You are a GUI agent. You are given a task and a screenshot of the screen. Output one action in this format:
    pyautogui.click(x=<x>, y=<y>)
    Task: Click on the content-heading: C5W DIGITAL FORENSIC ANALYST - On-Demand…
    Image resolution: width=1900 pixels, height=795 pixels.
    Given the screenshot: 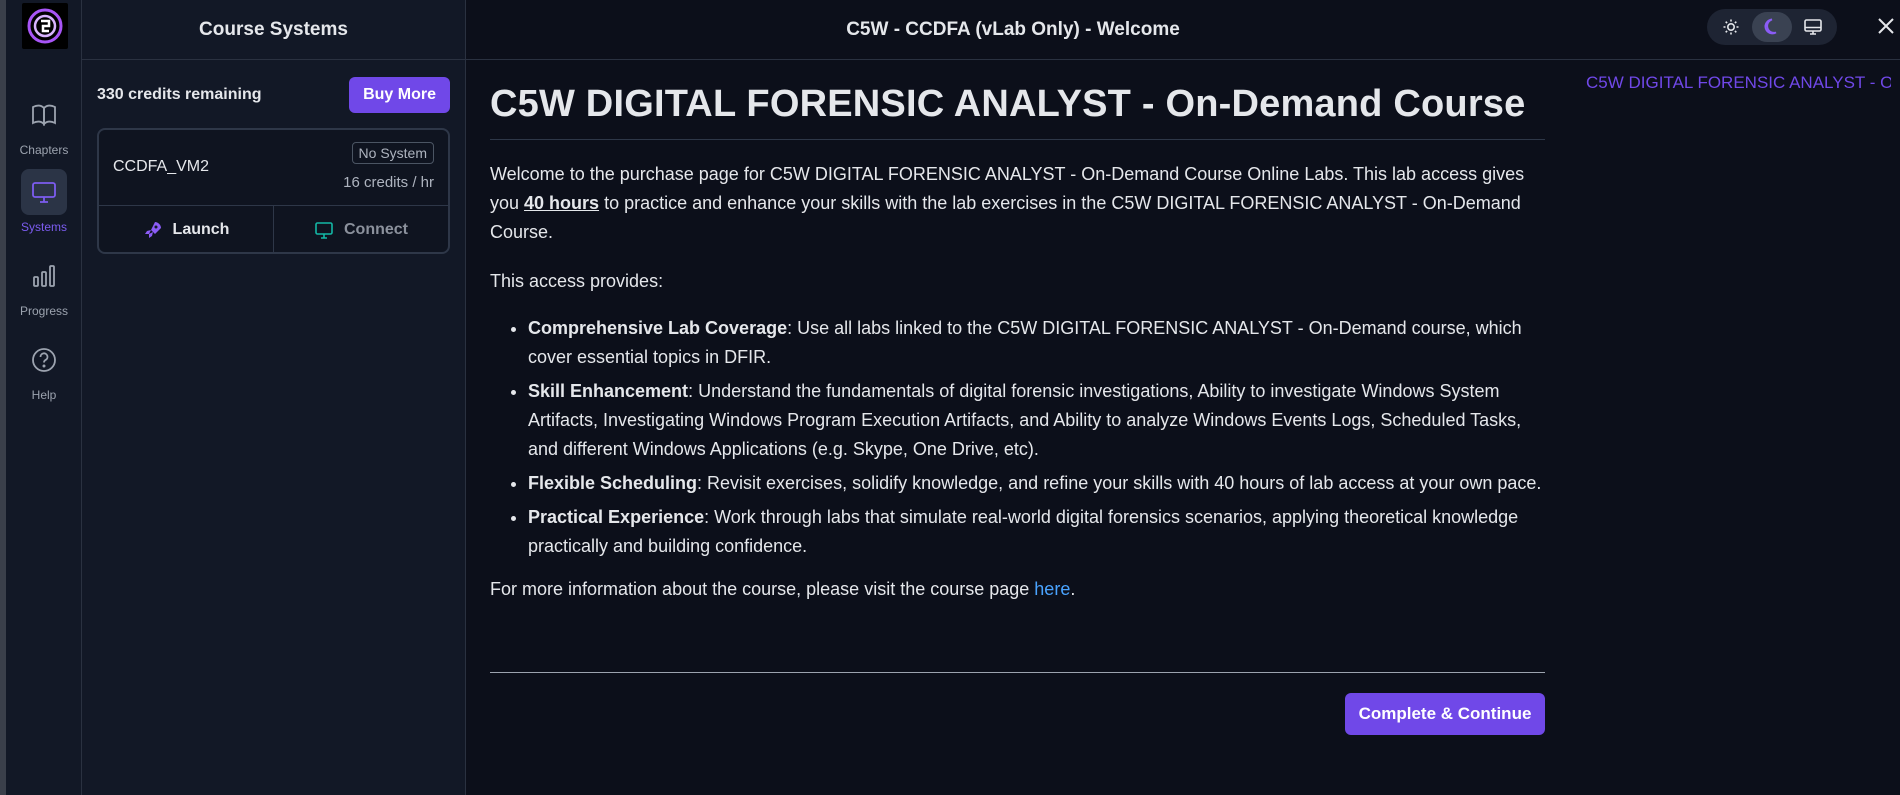 What is the action you would take?
    pyautogui.click(x=1017, y=111)
    